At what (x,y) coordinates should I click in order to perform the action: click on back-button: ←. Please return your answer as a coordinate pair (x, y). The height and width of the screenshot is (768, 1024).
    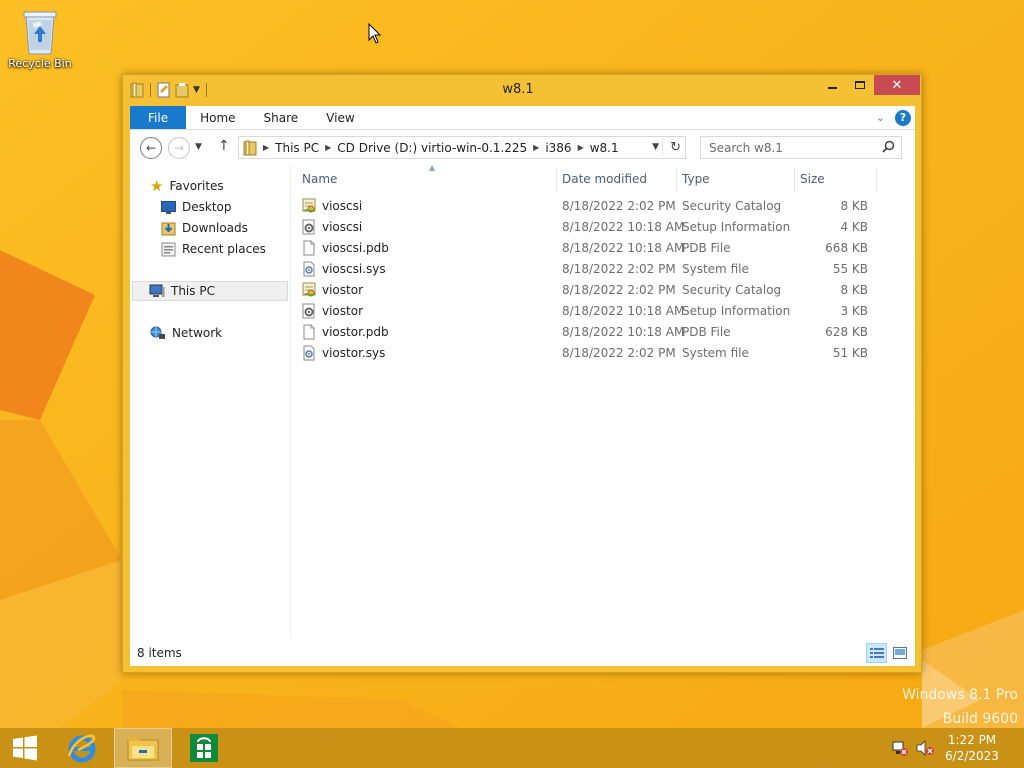
    Looking at the image, I should click on (151, 148).